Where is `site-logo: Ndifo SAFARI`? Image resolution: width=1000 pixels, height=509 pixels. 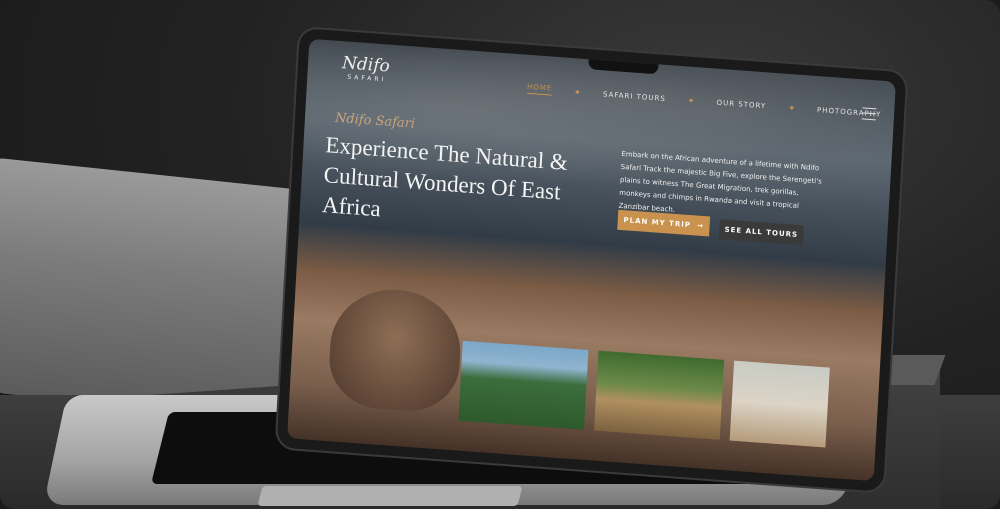 site-logo: Ndifo SAFARI is located at coordinates (366, 72).